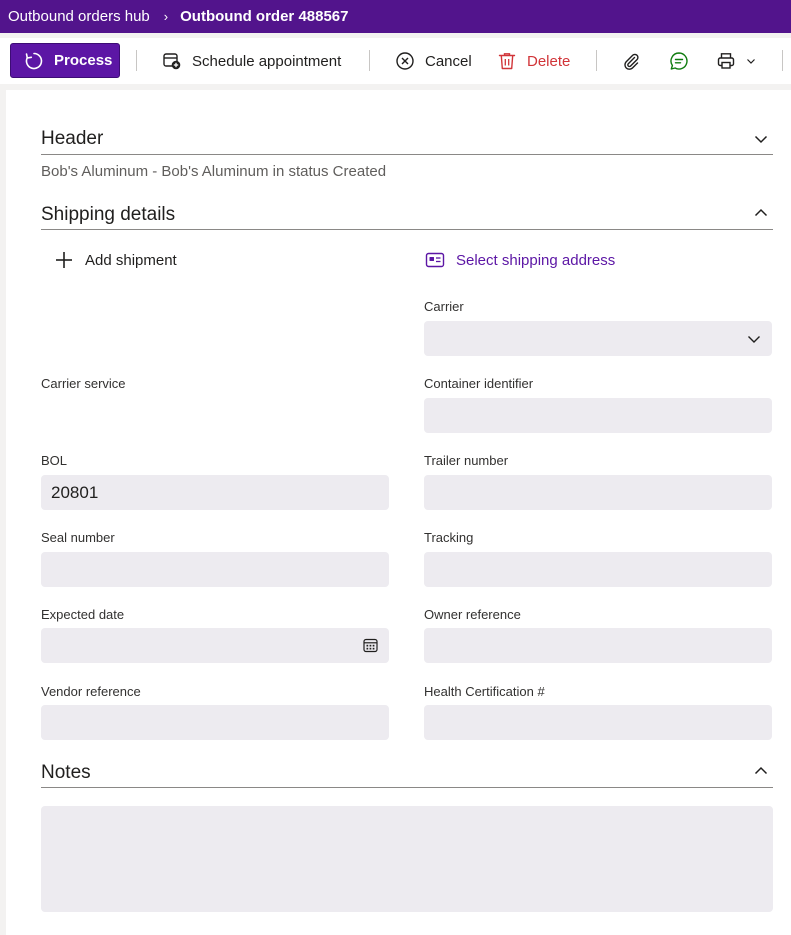  What do you see at coordinates (75, 492) in the screenshot?
I see `bol-value: 20801` at bounding box center [75, 492].